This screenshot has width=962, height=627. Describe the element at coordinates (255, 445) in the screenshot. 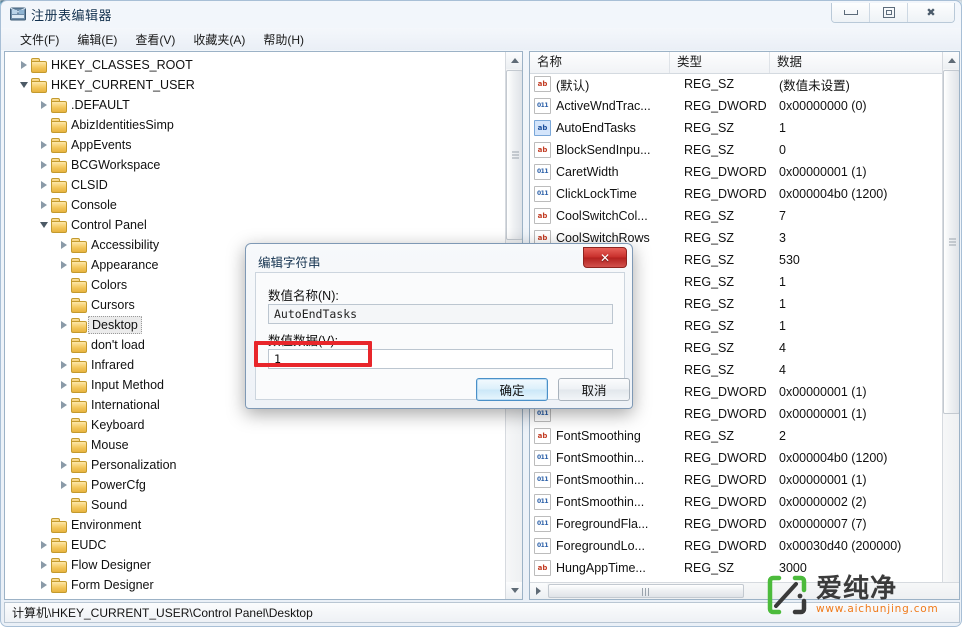

I see `tree-node: Mouse` at that location.